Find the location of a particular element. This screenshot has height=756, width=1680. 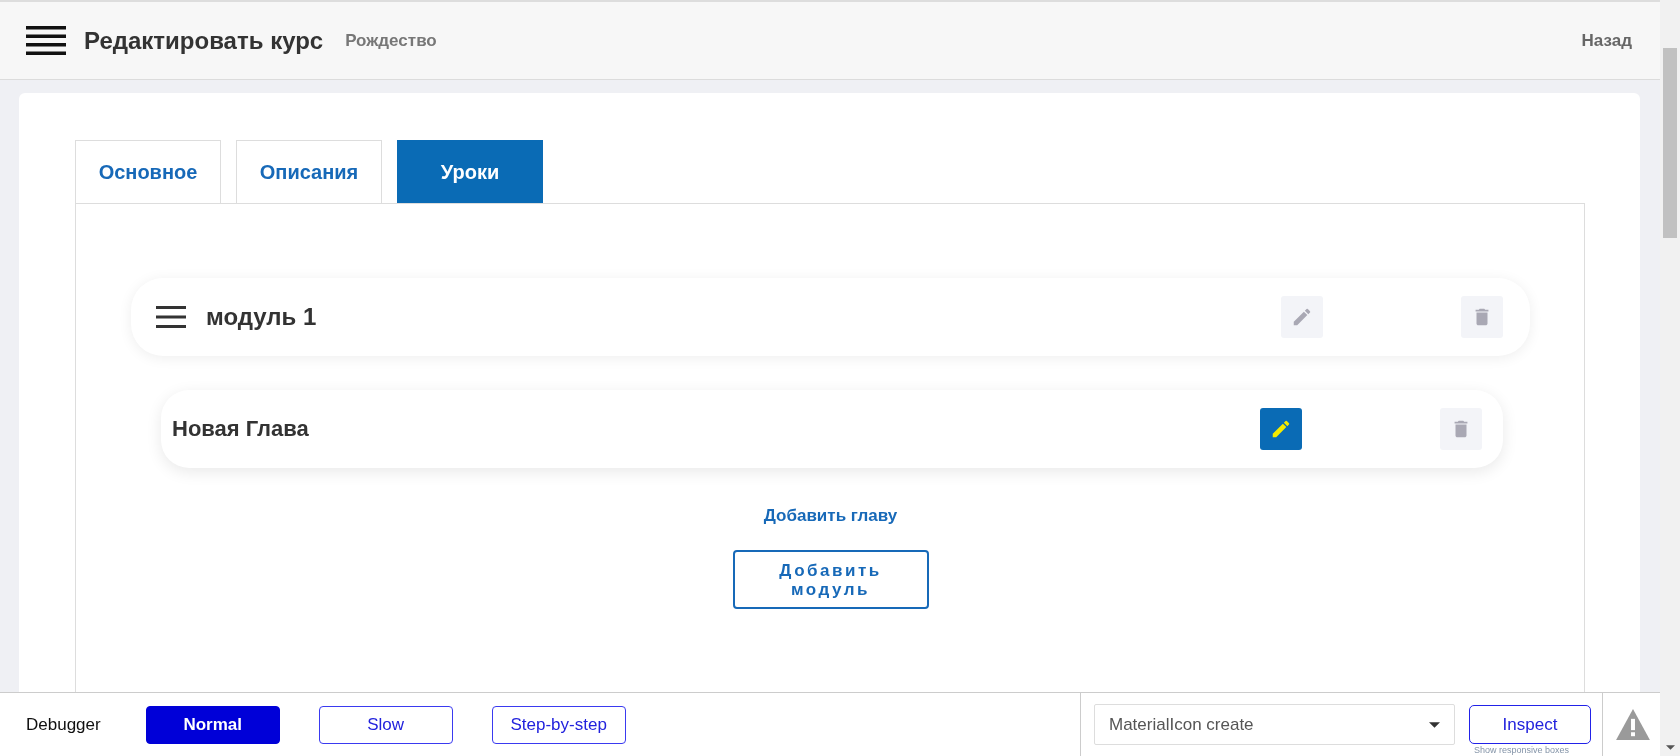

scroll-thumb is located at coordinates (1670, 143).